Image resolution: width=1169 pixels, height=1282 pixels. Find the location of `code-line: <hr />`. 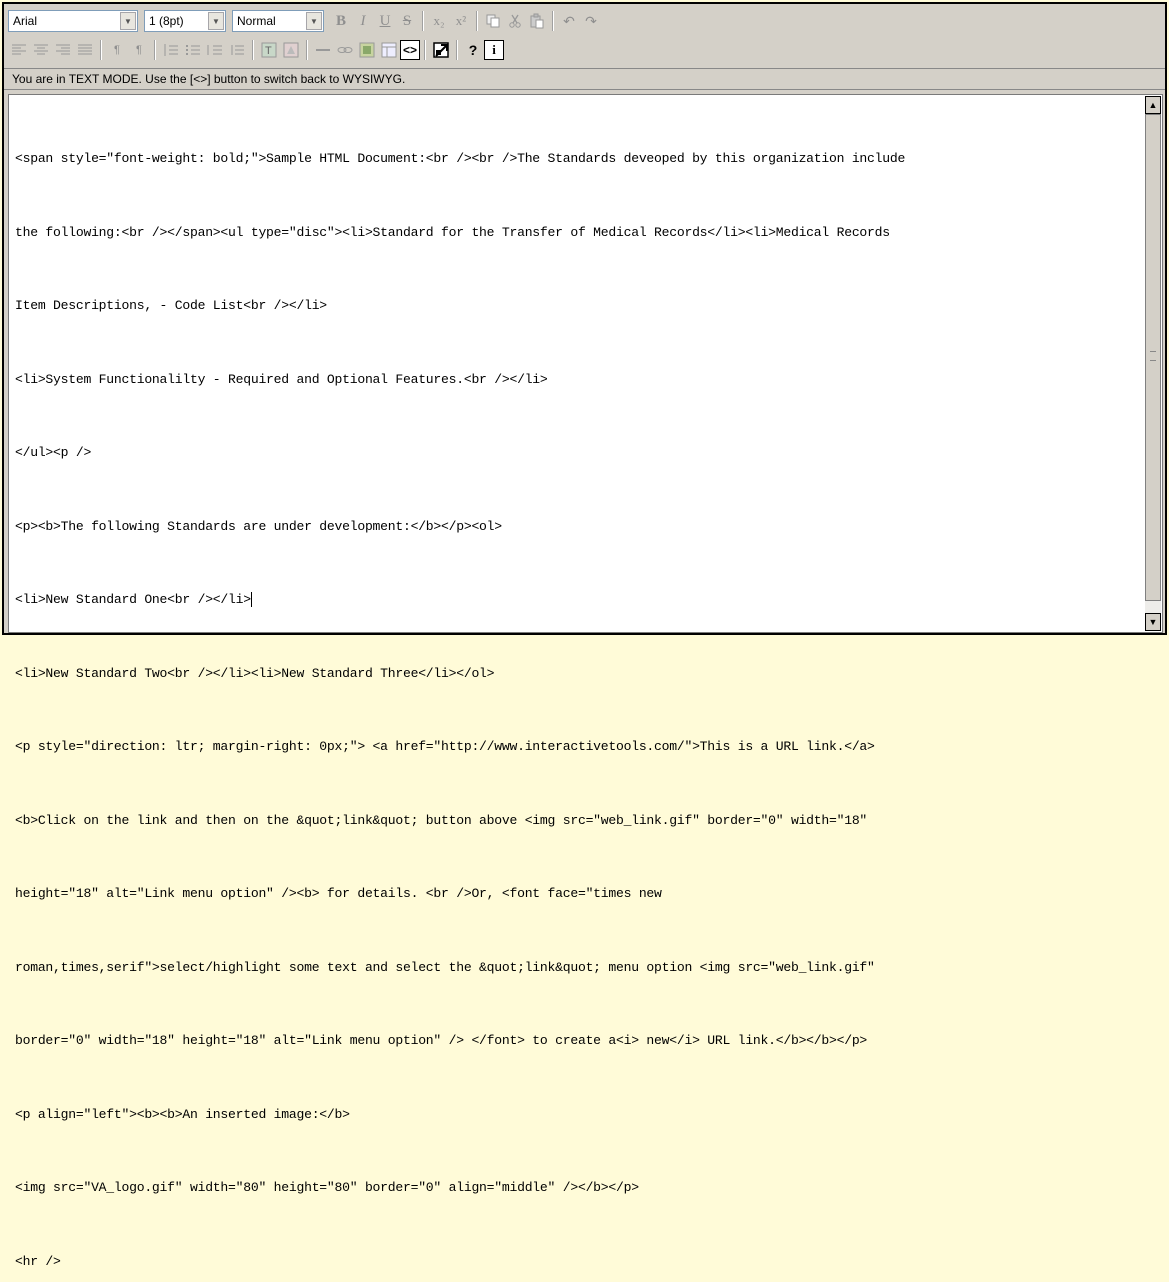

code-line: <hr /> is located at coordinates (38, 1261).